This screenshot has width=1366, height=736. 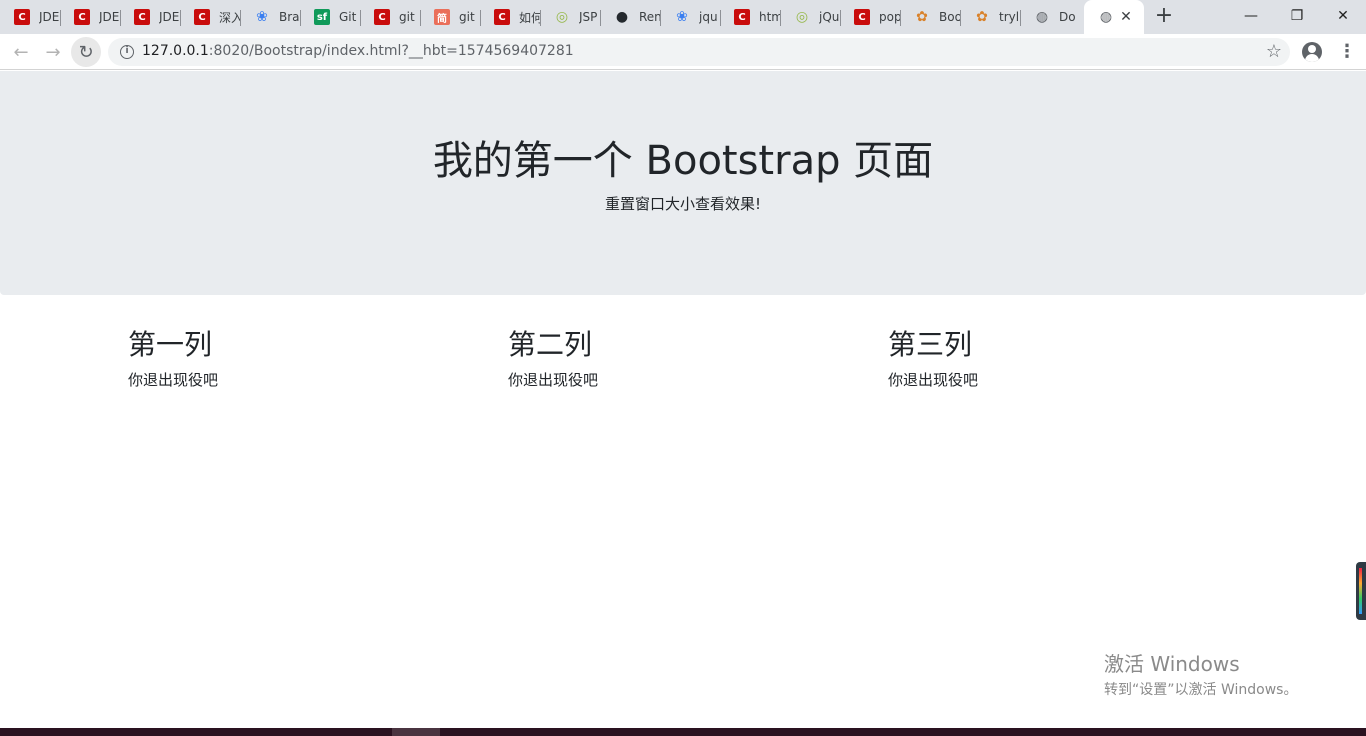 What do you see at coordinates (322, 17) in the screenshot?
I see `segmentfault-icon: sf` at bounding box center [322, 17].